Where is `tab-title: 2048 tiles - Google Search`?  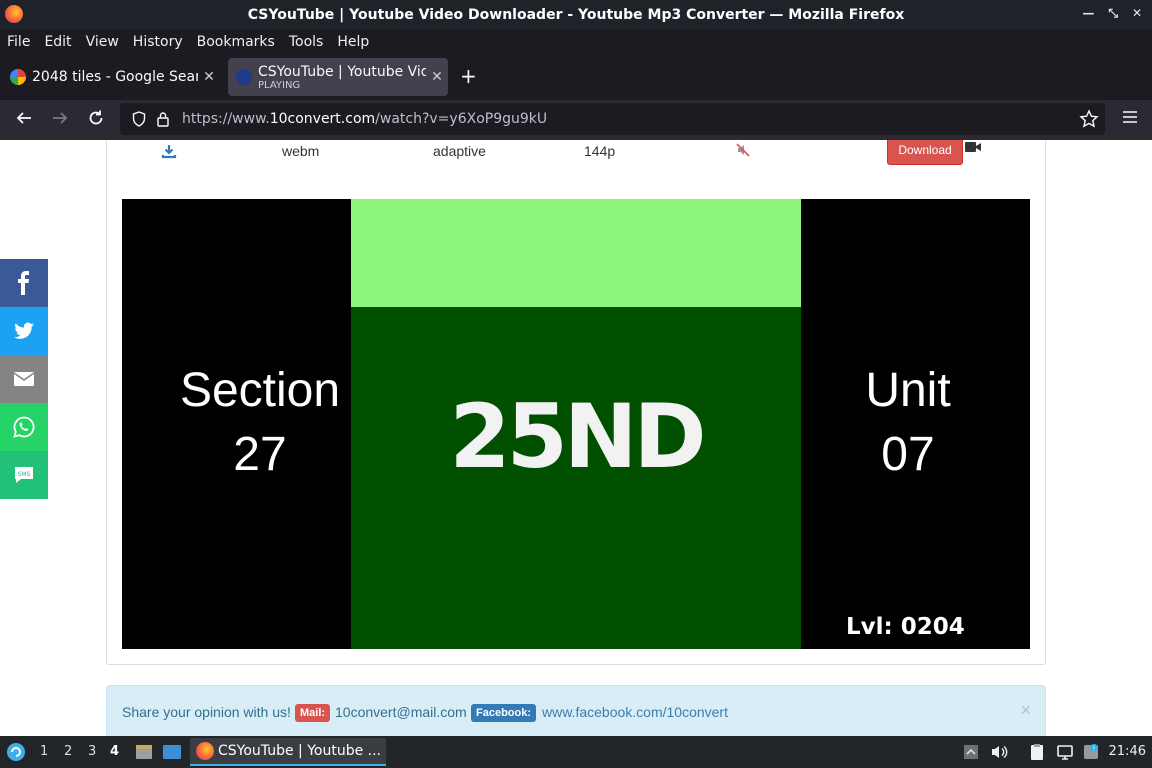 tab-title: 2048 tiles - Google Search is located at coordinates (115, 77).